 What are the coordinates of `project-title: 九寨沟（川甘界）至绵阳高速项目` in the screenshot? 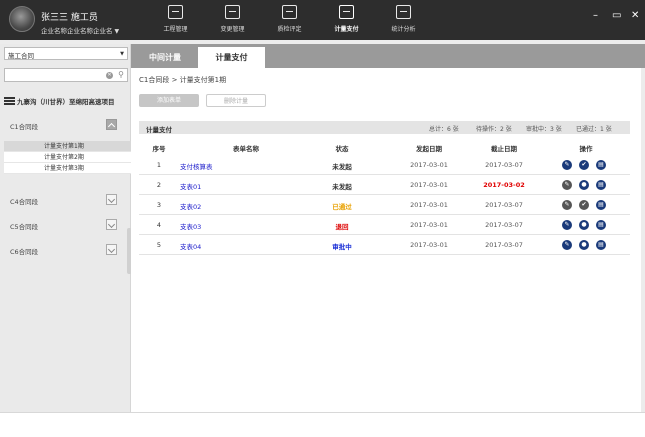 It's located at (67, 102).